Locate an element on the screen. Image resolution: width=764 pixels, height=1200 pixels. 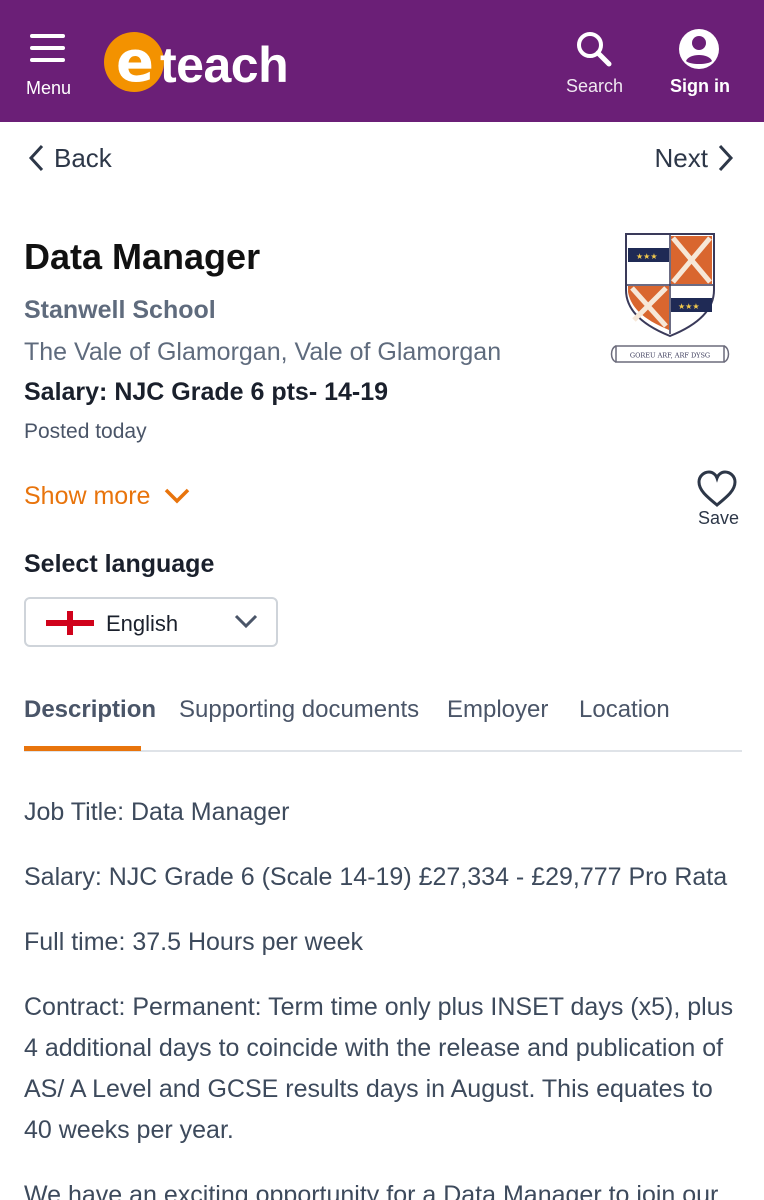
active-tab-indicator is located at coordinates (82, 748).